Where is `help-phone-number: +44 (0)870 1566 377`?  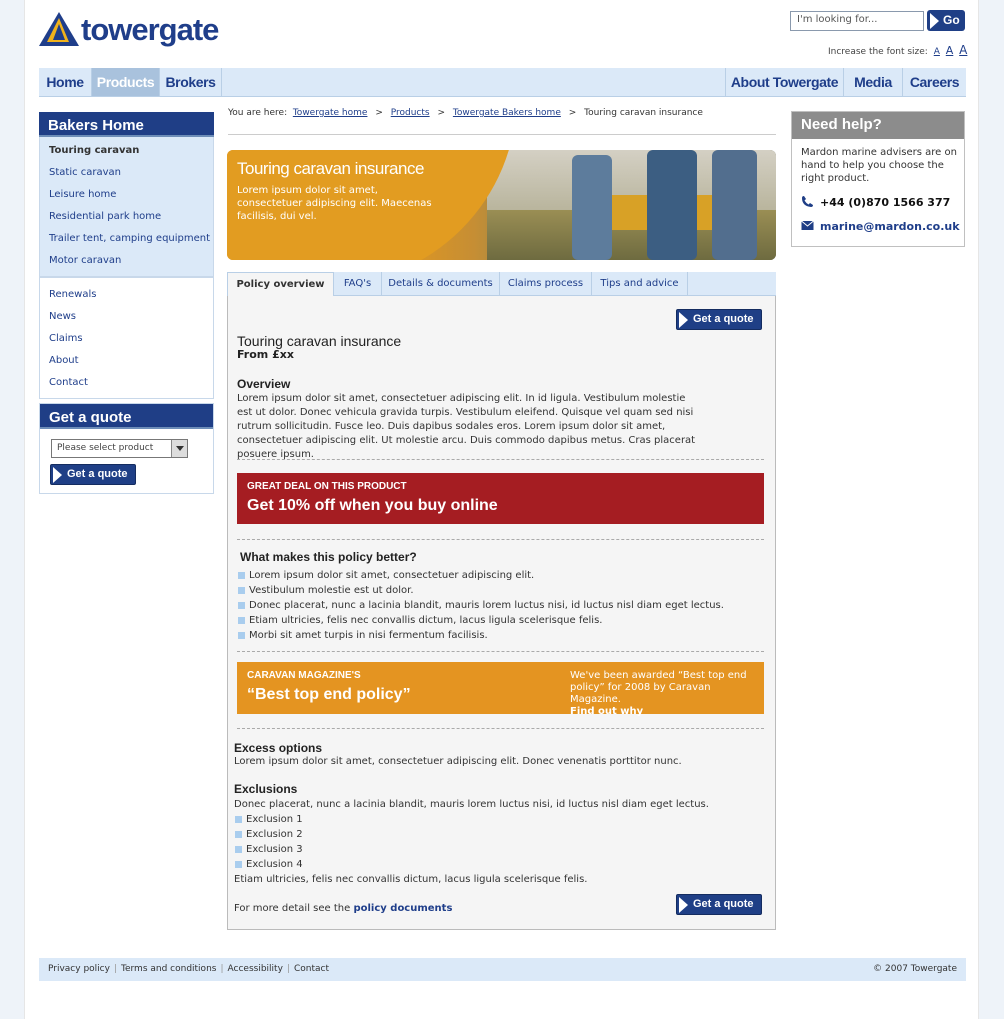
help-phone-number: +44 (0)870 1566 377 is located at coordinates (885, 202).